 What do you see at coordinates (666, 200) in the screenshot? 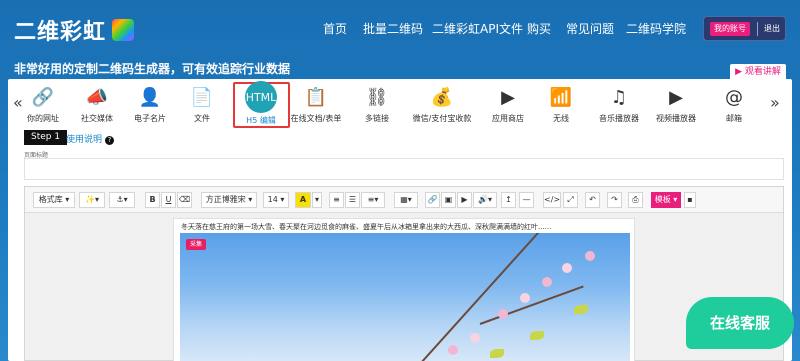
I see `template-dropdown: 模板 ▾` at bounding box center [666, 200].